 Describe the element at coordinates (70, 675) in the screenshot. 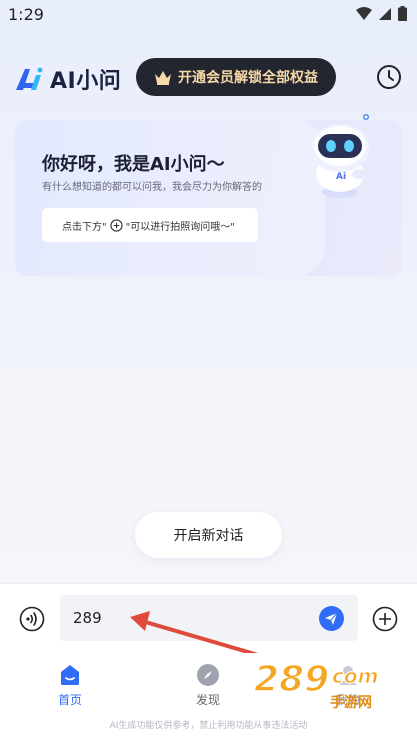

I see `home-icon` at that location.